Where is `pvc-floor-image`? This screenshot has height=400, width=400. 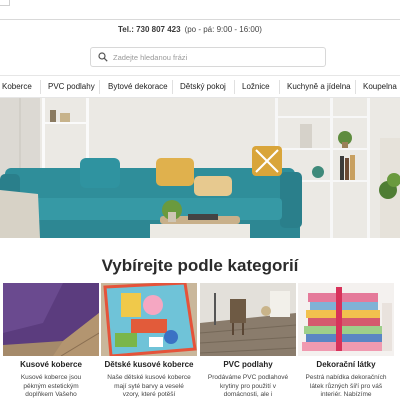
pvc-floor-image is located at coordinates (248, 319).